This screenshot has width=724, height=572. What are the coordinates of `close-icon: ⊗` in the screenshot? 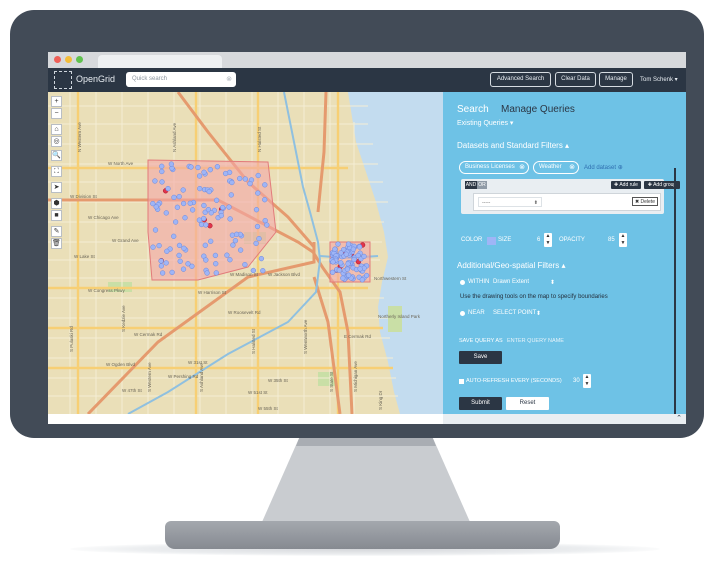 It's located at (572, 167).